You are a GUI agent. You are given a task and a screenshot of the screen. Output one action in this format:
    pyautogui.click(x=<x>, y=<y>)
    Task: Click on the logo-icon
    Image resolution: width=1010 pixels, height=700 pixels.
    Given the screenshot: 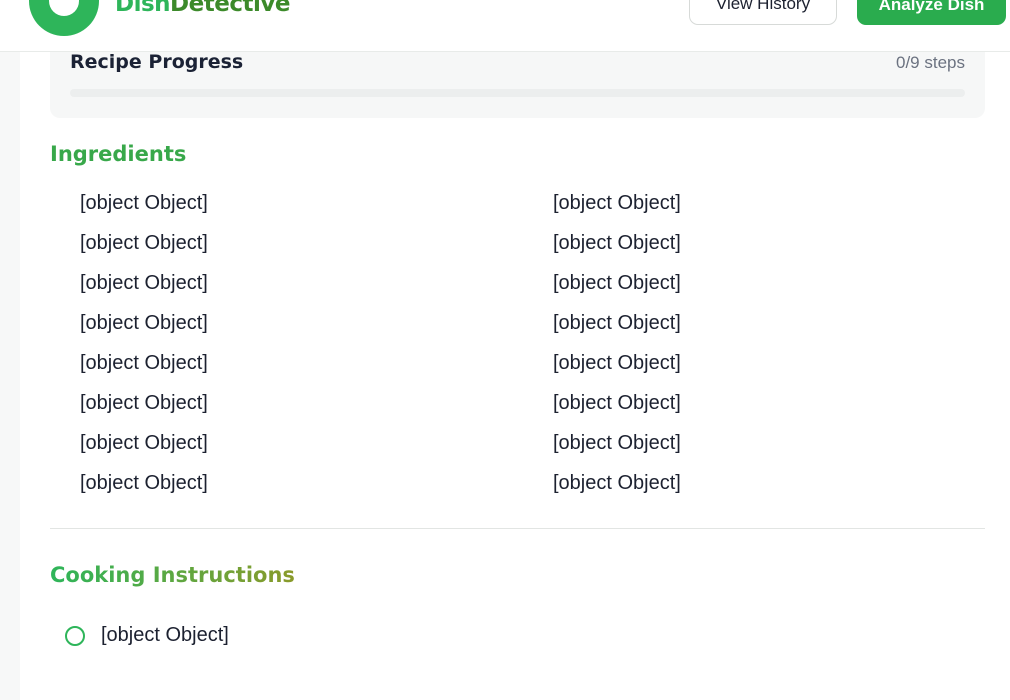 What is the action you would take?
    pyautogui.click(x=64, y=18)
    